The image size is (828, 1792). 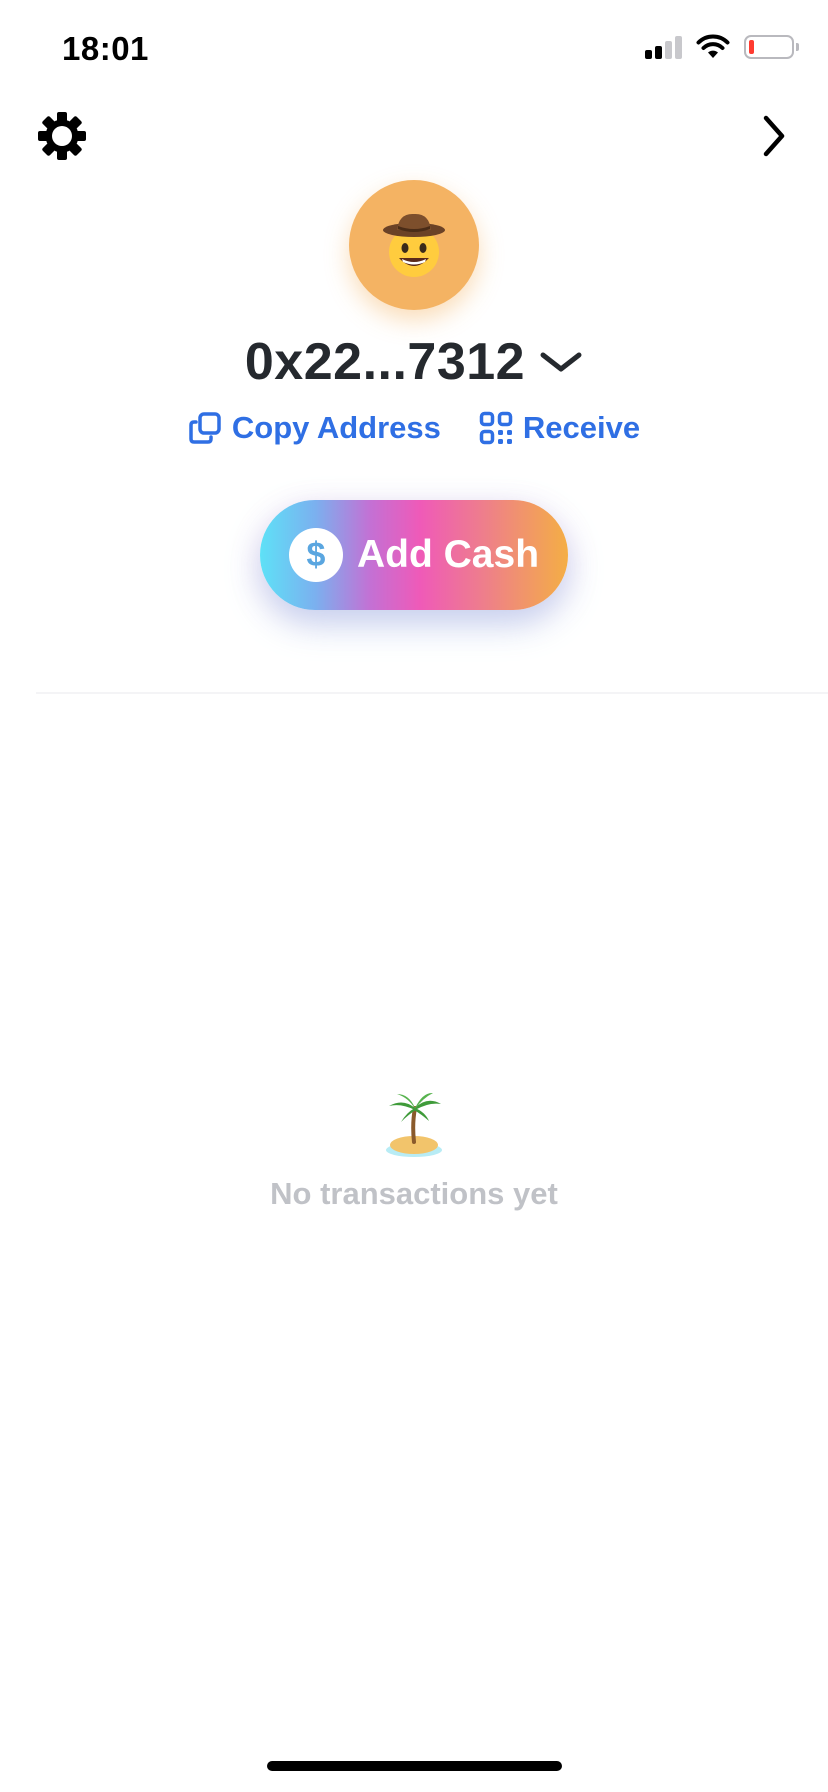 I want to click on status-indicators, so click(x=722, y=47).